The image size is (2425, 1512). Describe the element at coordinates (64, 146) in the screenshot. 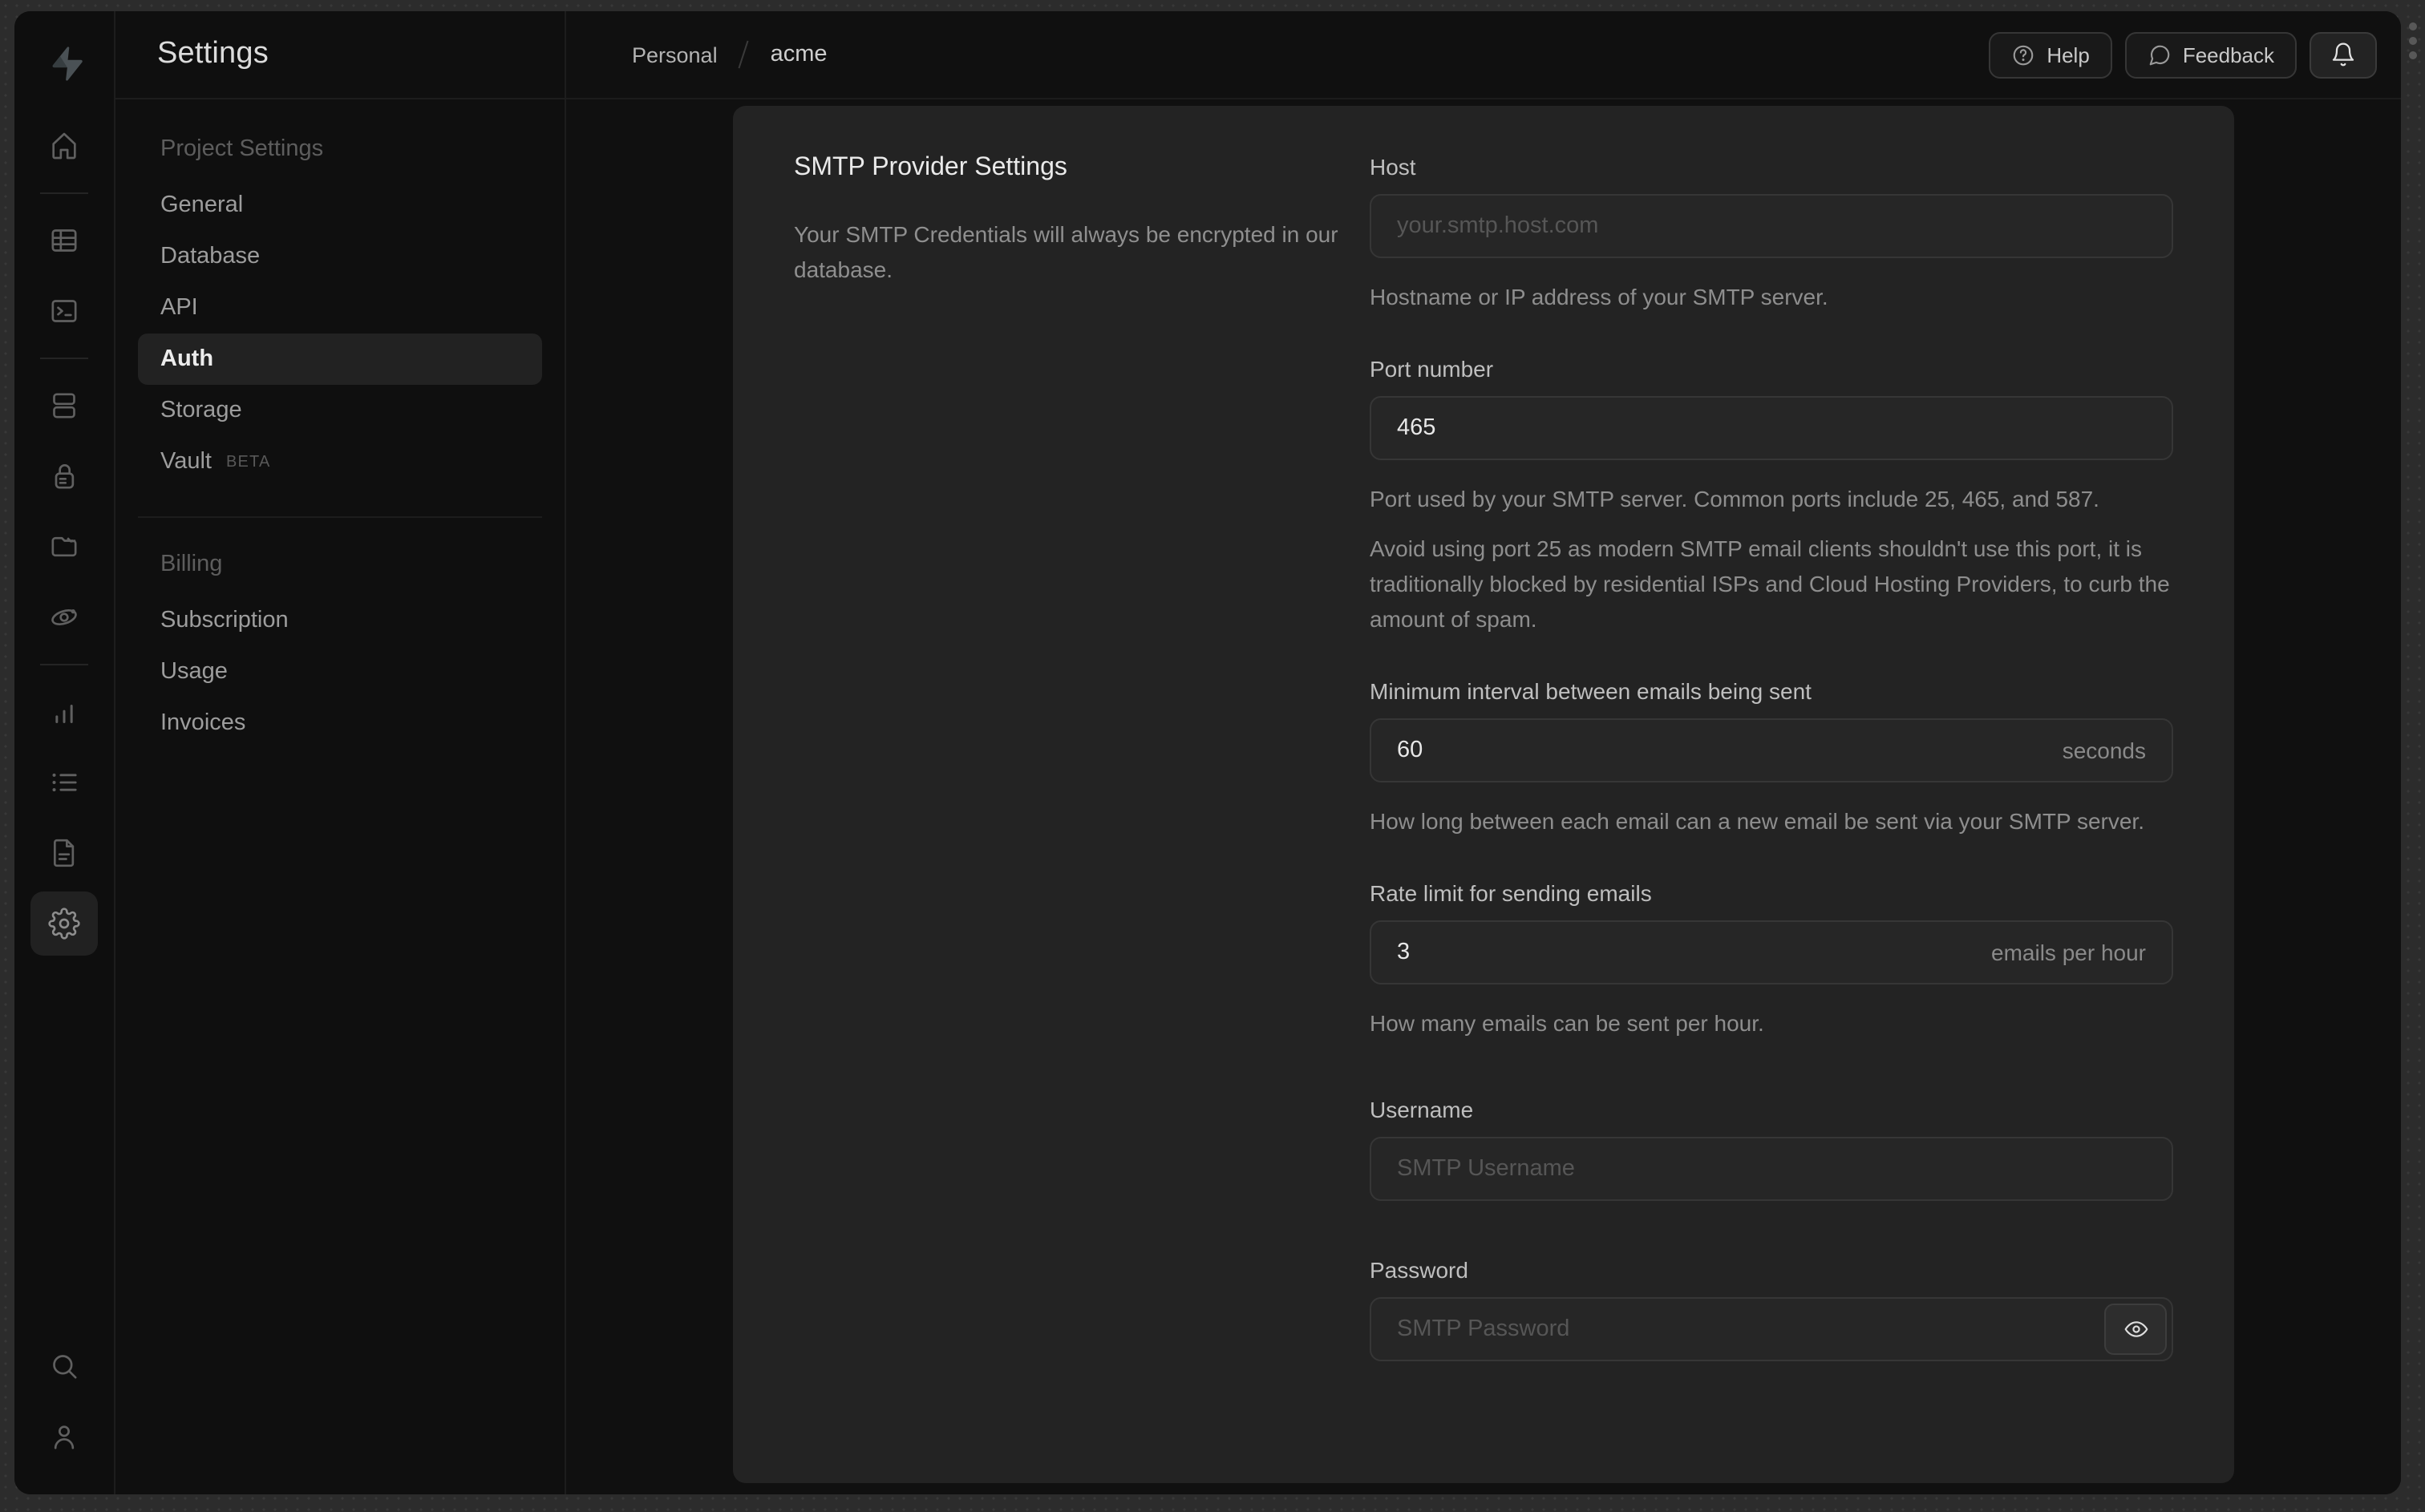

I see `home-icon` at that location.